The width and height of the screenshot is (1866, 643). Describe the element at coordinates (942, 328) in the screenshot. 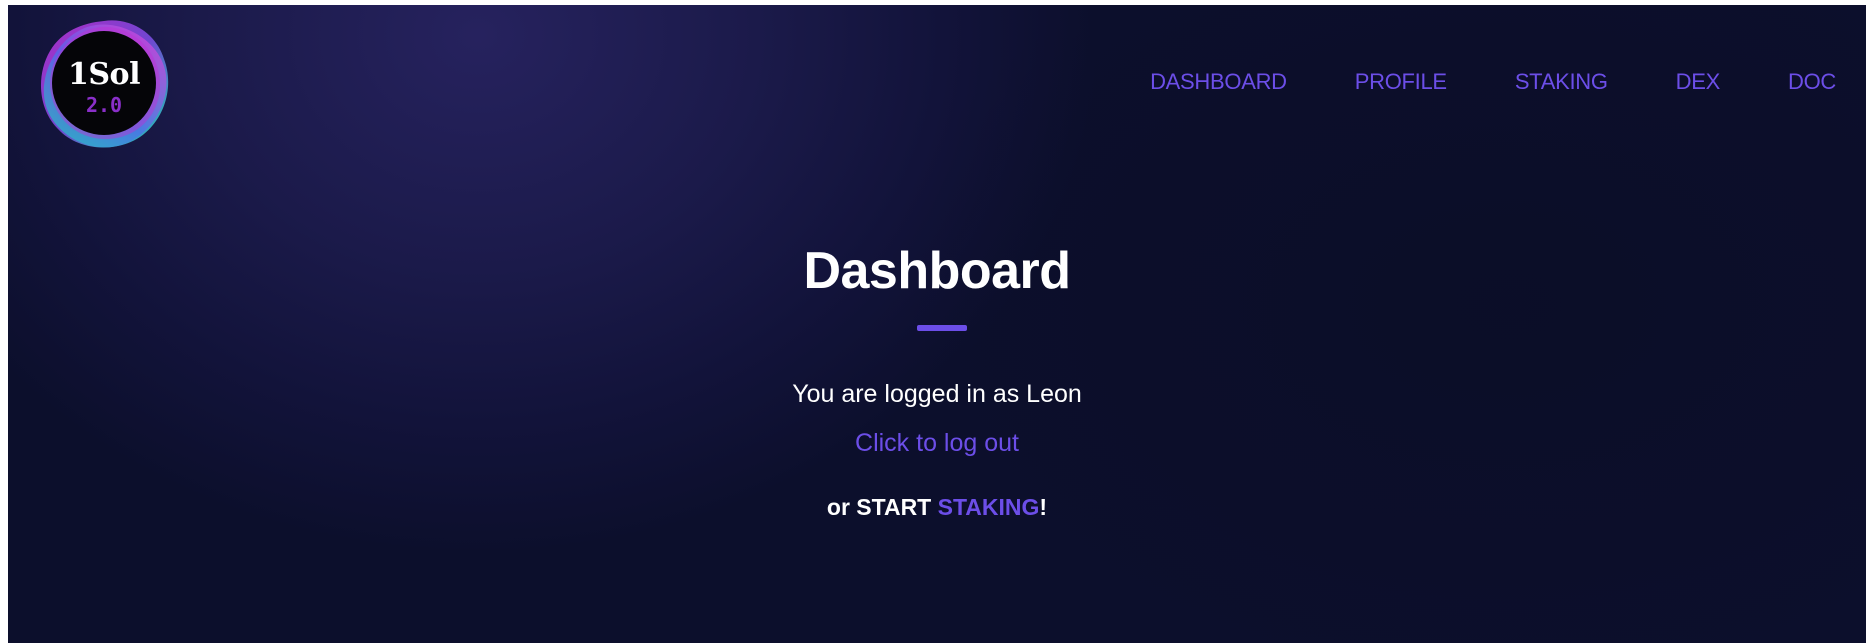

I see `title-underline` at that location.